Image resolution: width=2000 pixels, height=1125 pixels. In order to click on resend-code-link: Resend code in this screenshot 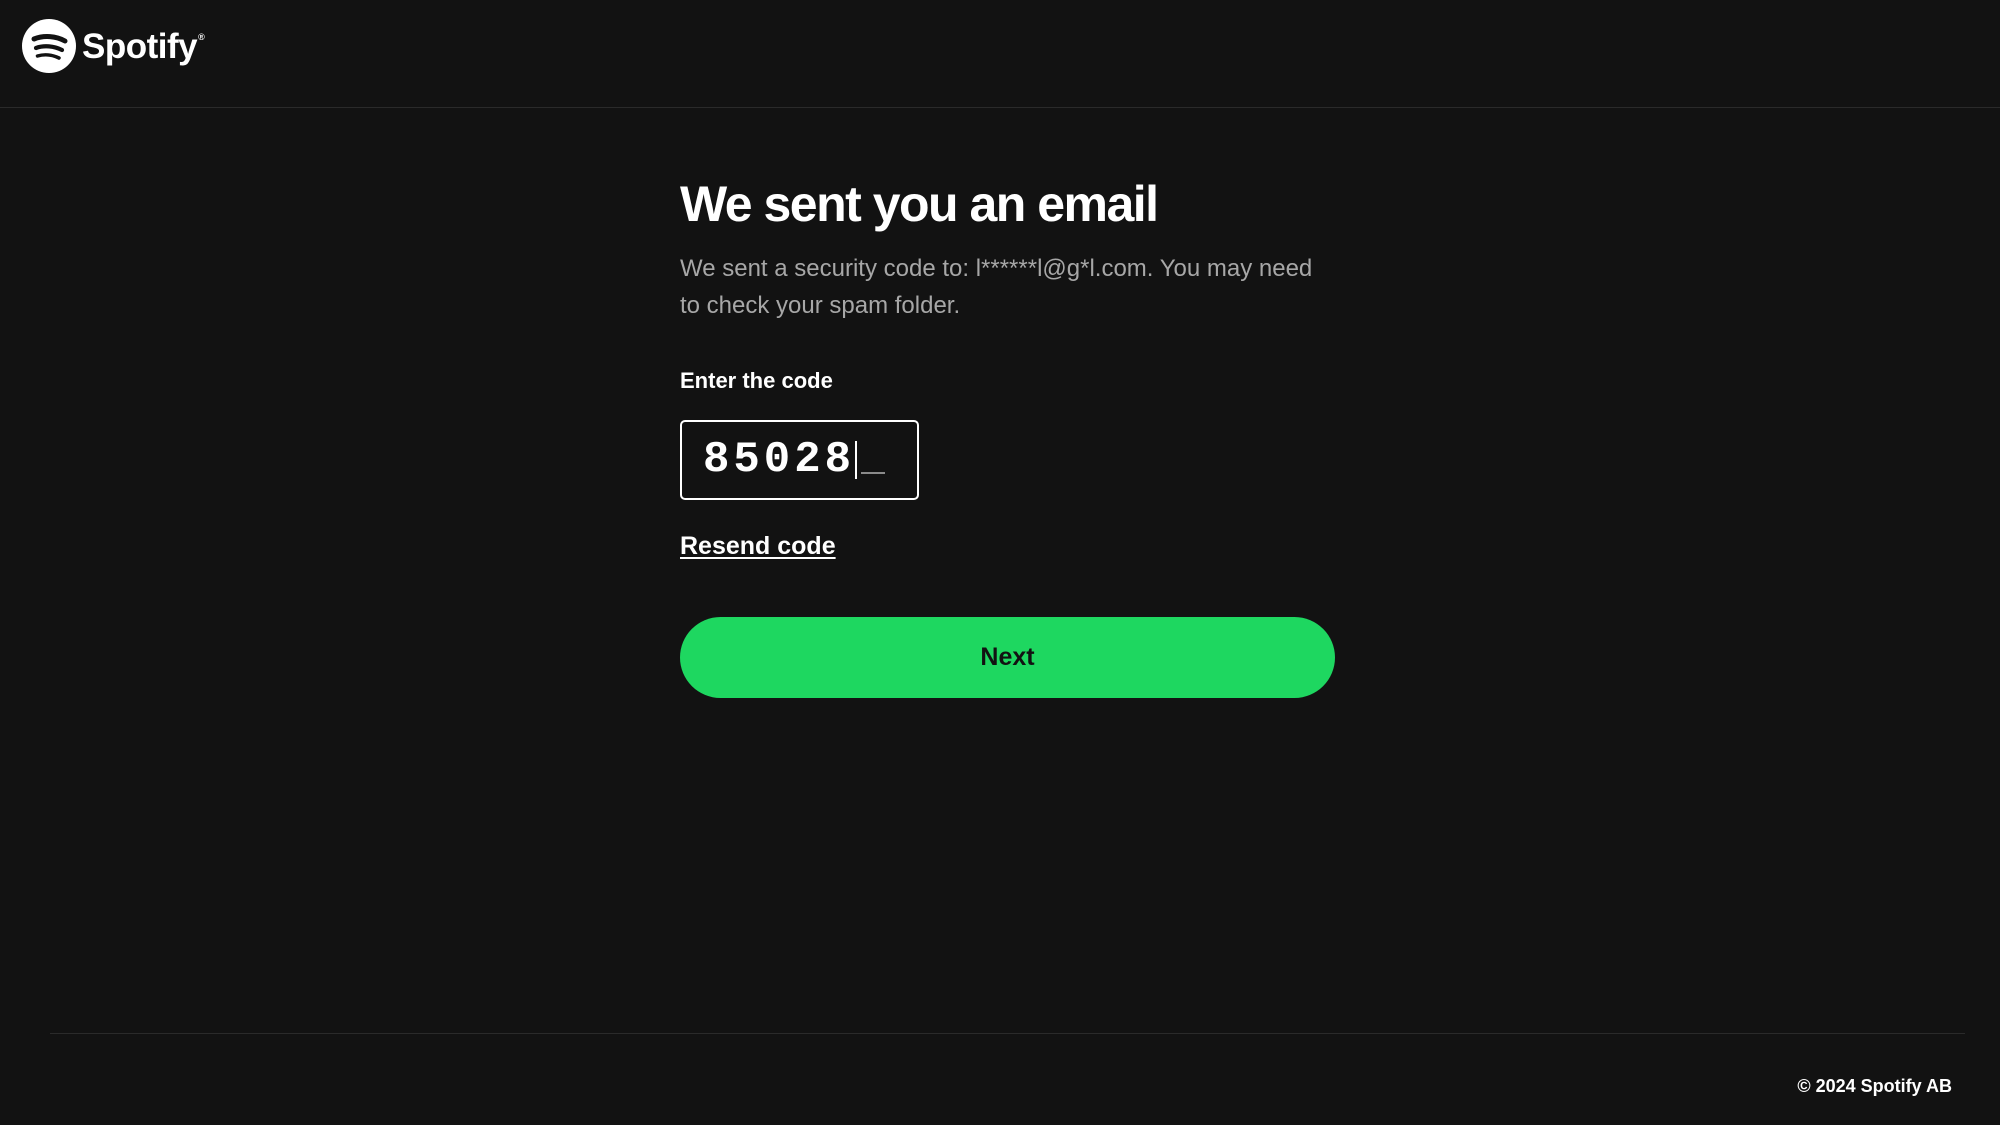, I will do `click(758, 546)`.